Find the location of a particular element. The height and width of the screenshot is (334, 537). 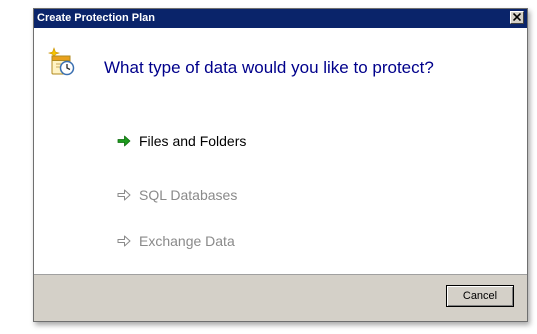

cancel-button: Cancel is located at coordinates (480, 296).